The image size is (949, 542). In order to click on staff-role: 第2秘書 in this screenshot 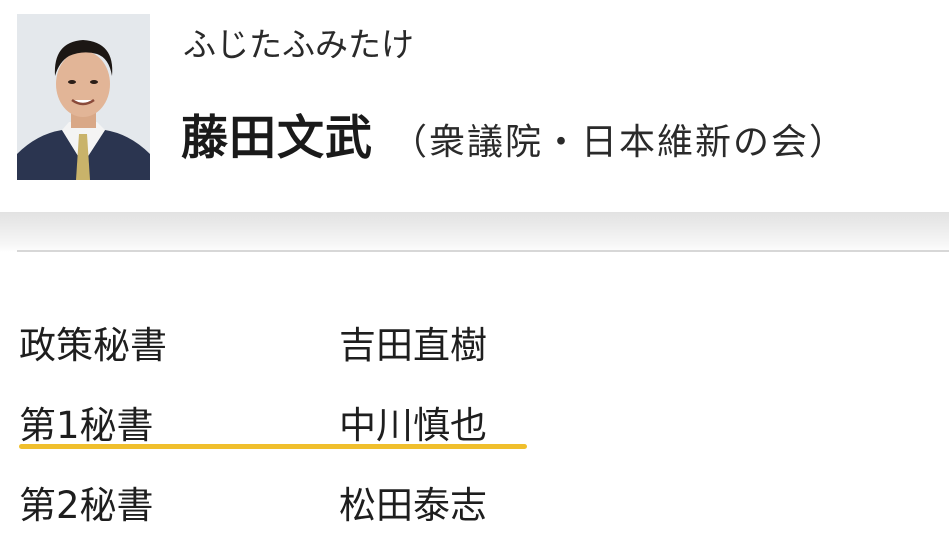, I will do `click(86, 505)`.